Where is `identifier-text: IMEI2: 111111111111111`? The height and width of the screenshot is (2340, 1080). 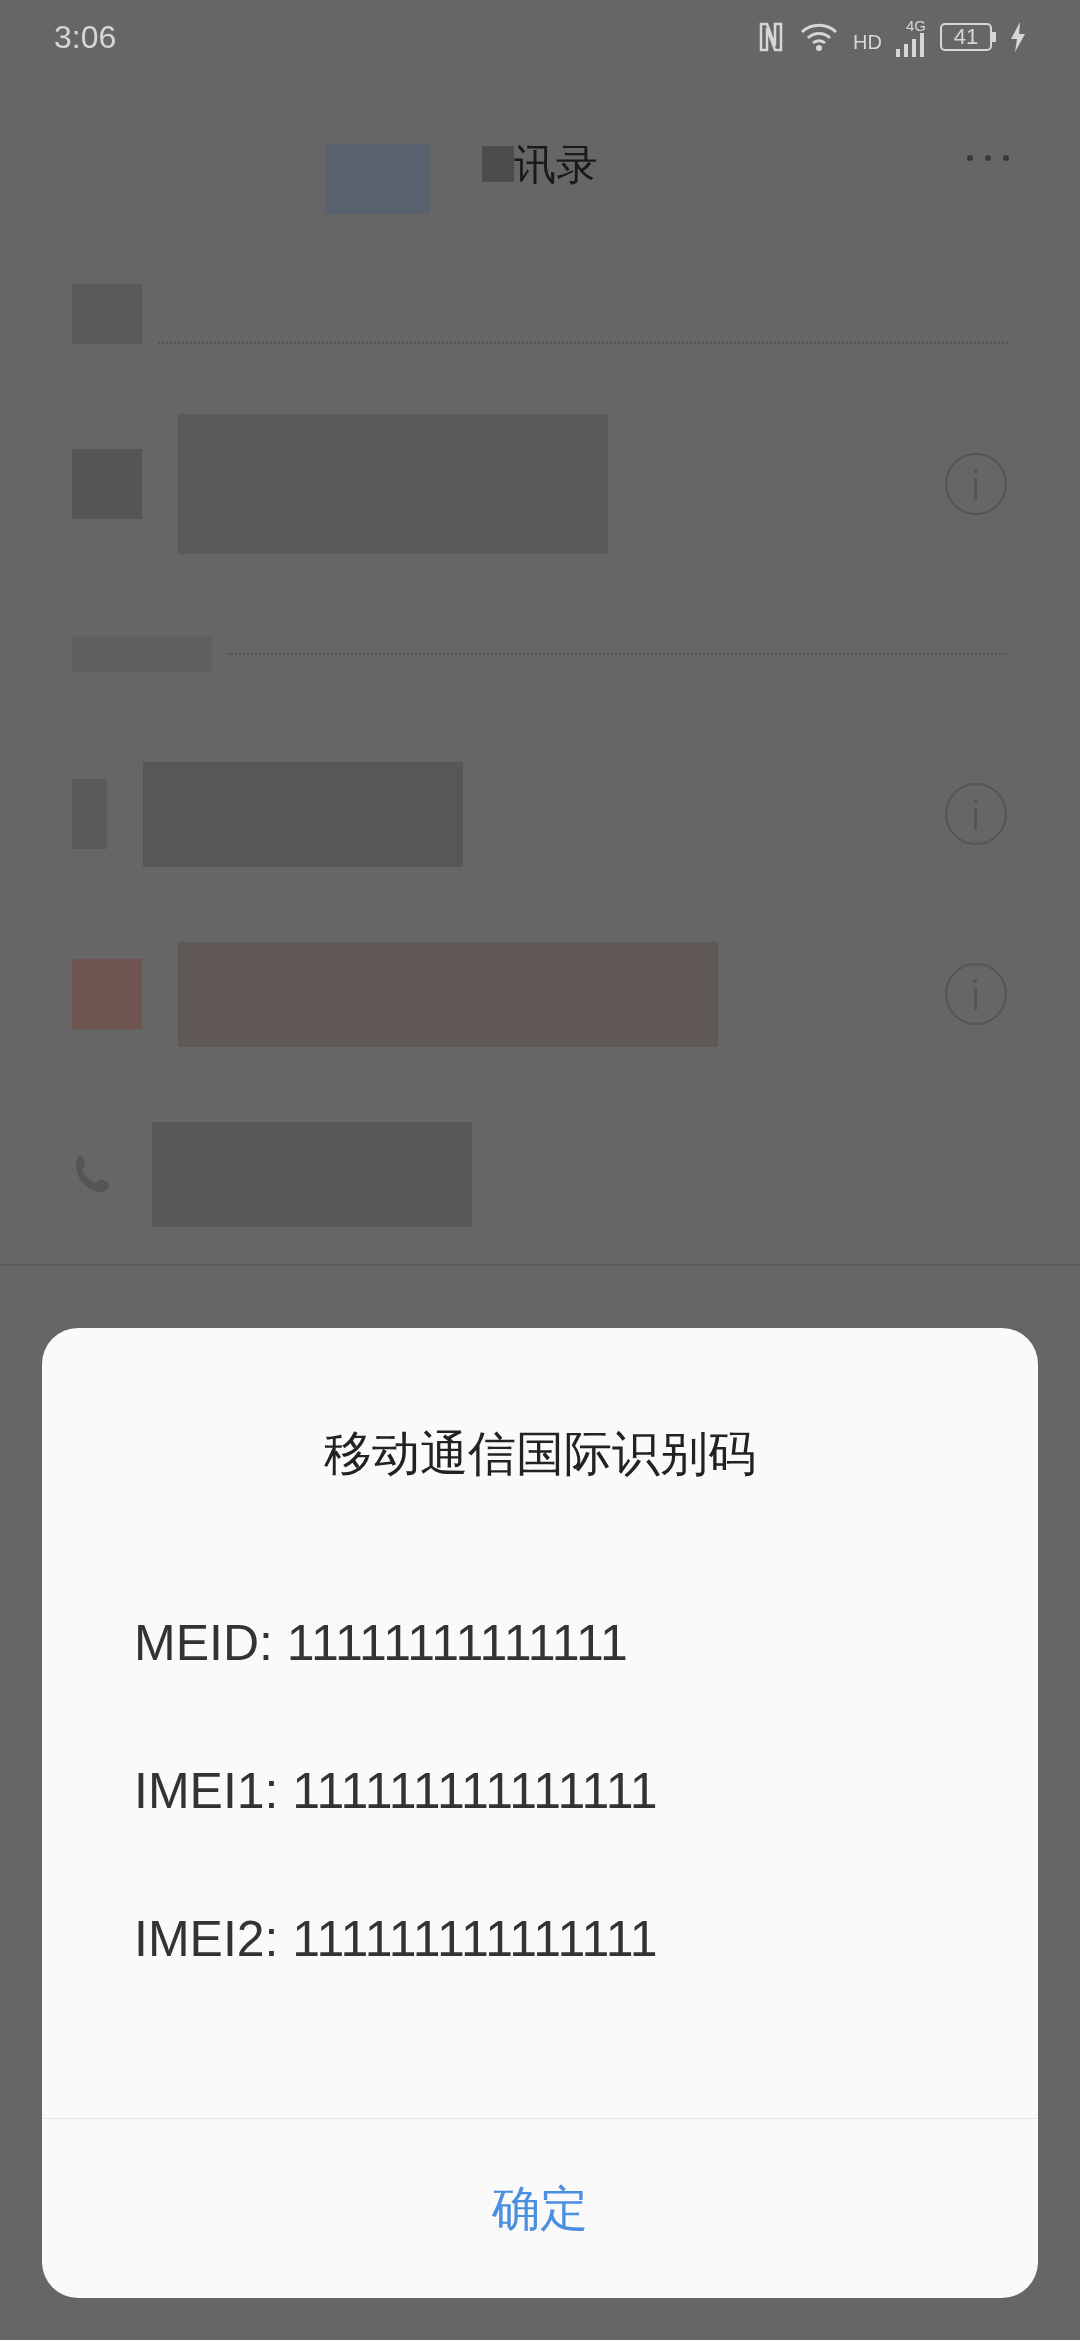 identifier-text: IMEI2: 111111111111111 is located at coordinates (396, 1939).